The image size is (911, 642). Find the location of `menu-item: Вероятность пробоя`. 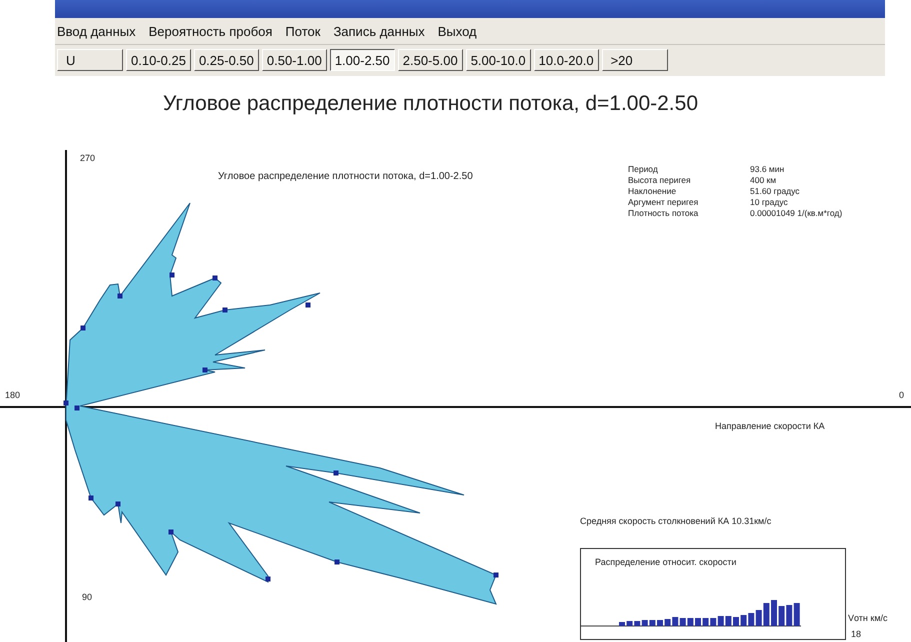

menu-item: Вероятность пробоя is located at coordinates (213, 31).